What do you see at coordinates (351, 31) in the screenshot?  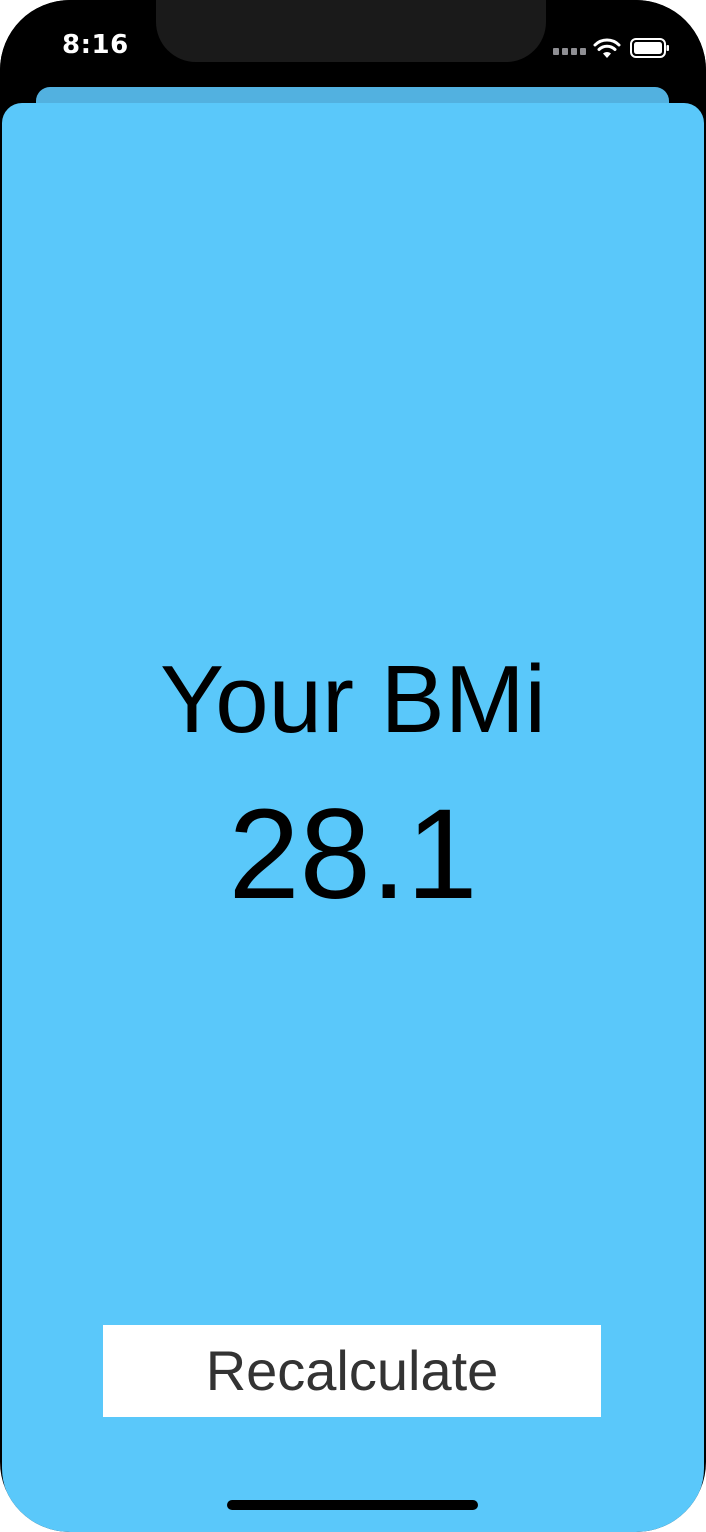 I see `device-notch` at bounding box center [351, 31].